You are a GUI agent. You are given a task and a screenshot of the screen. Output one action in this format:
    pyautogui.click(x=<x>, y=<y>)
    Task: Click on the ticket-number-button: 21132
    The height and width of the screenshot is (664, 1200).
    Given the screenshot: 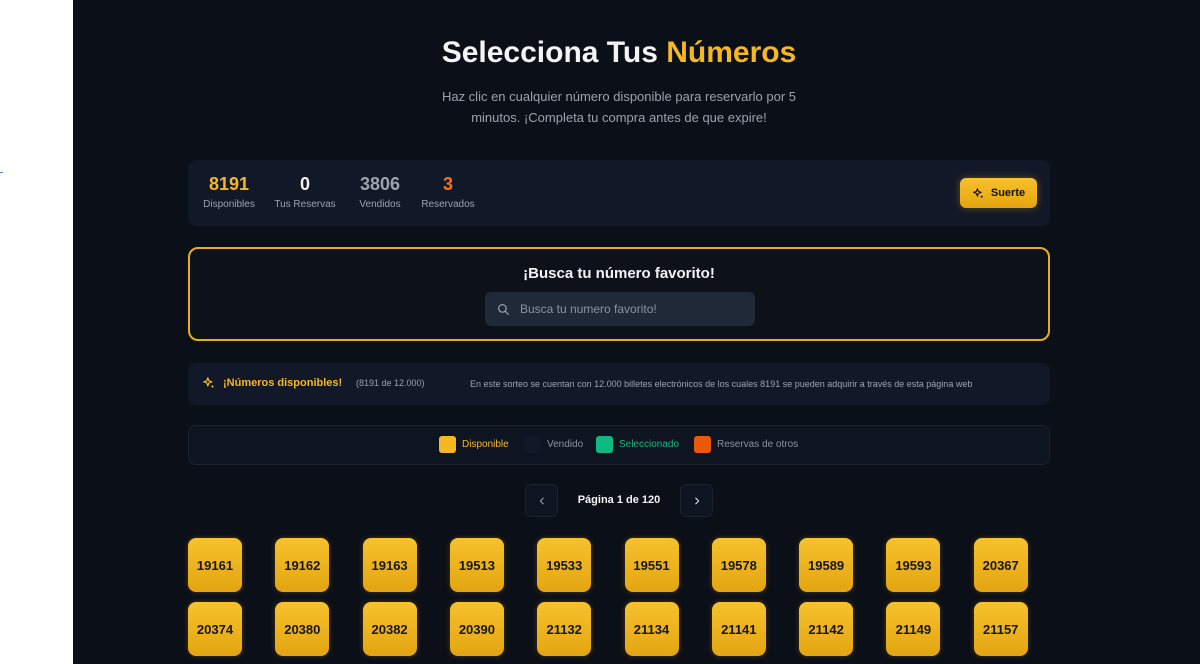 What is the action you would take?
    pyautogui.click(x=564, y=629)
    